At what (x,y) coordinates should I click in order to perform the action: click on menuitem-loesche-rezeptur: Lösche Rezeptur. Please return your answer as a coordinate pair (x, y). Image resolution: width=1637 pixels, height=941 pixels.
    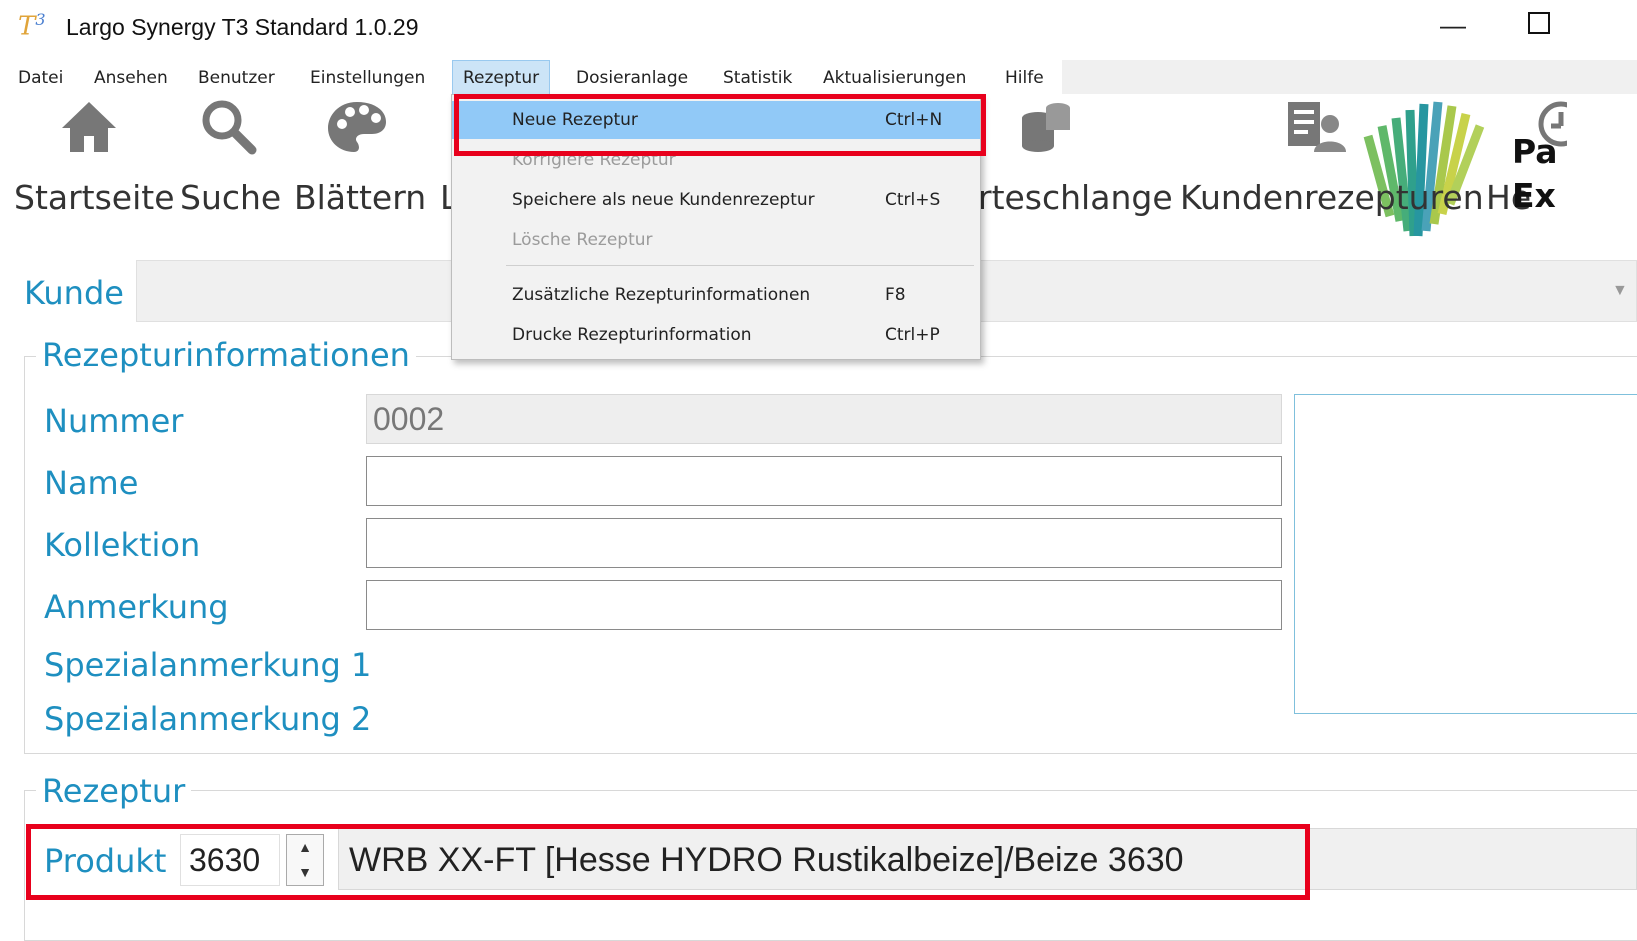
    Looking at the image, I should click on (716, 240).